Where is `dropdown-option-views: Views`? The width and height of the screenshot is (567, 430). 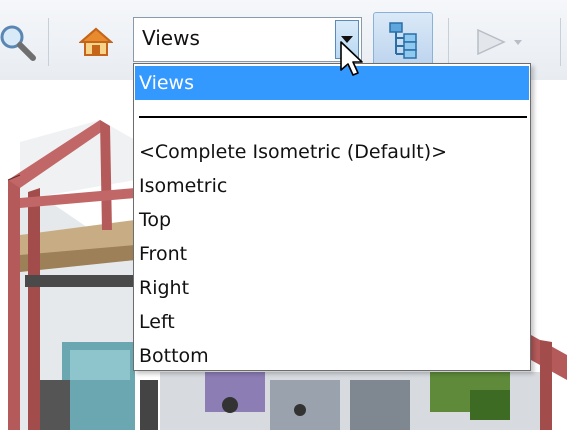 dropdown-option-views: Views is located at coordinates (332, 83).